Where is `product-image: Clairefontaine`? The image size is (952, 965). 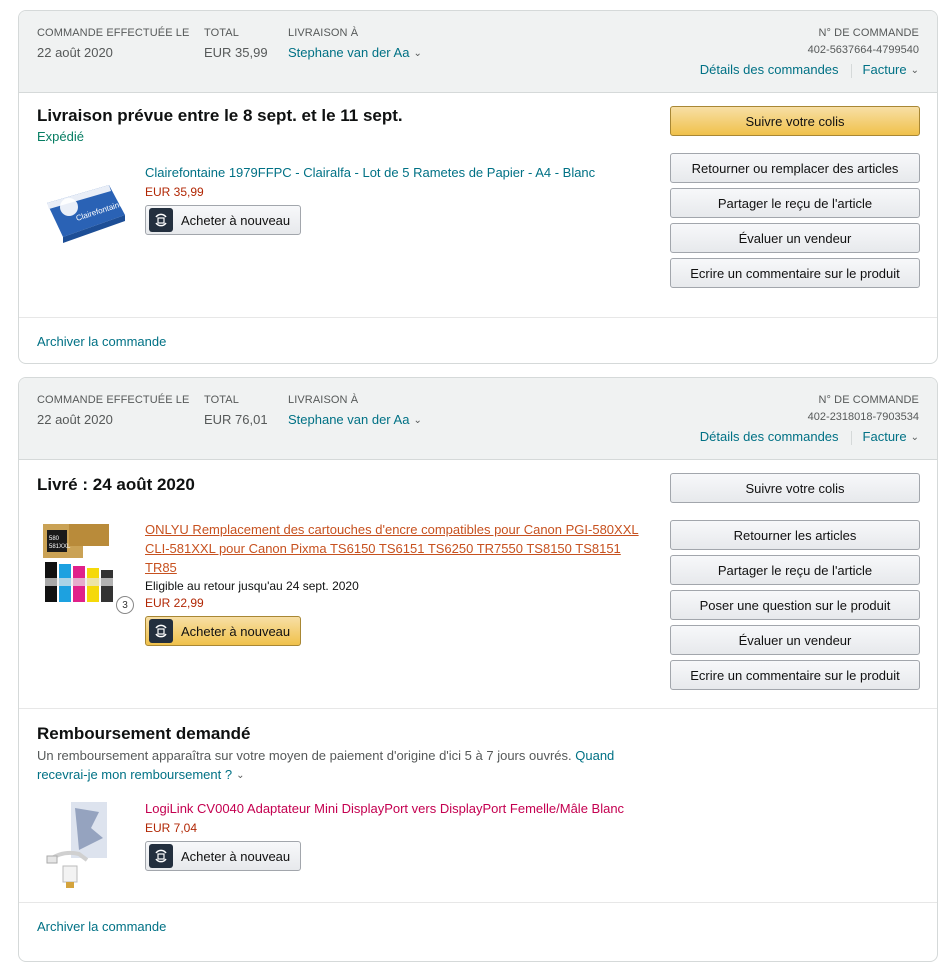 product-image: Clairefontaine is located at coordinates (83, 207).